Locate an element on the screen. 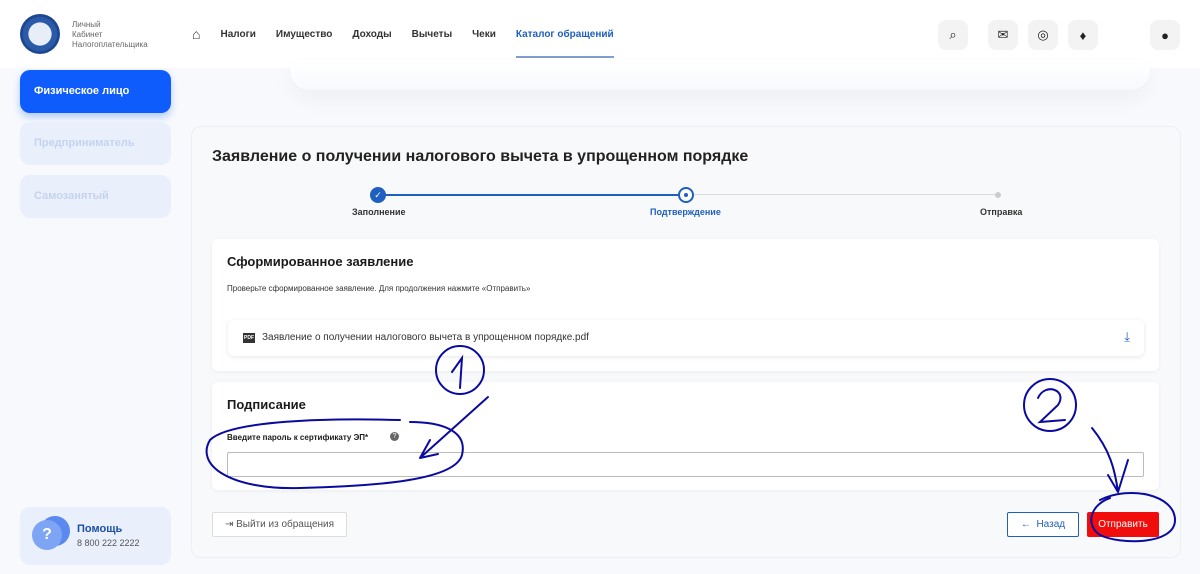  step-label: Заполнение is located at coordinates (379, 212).